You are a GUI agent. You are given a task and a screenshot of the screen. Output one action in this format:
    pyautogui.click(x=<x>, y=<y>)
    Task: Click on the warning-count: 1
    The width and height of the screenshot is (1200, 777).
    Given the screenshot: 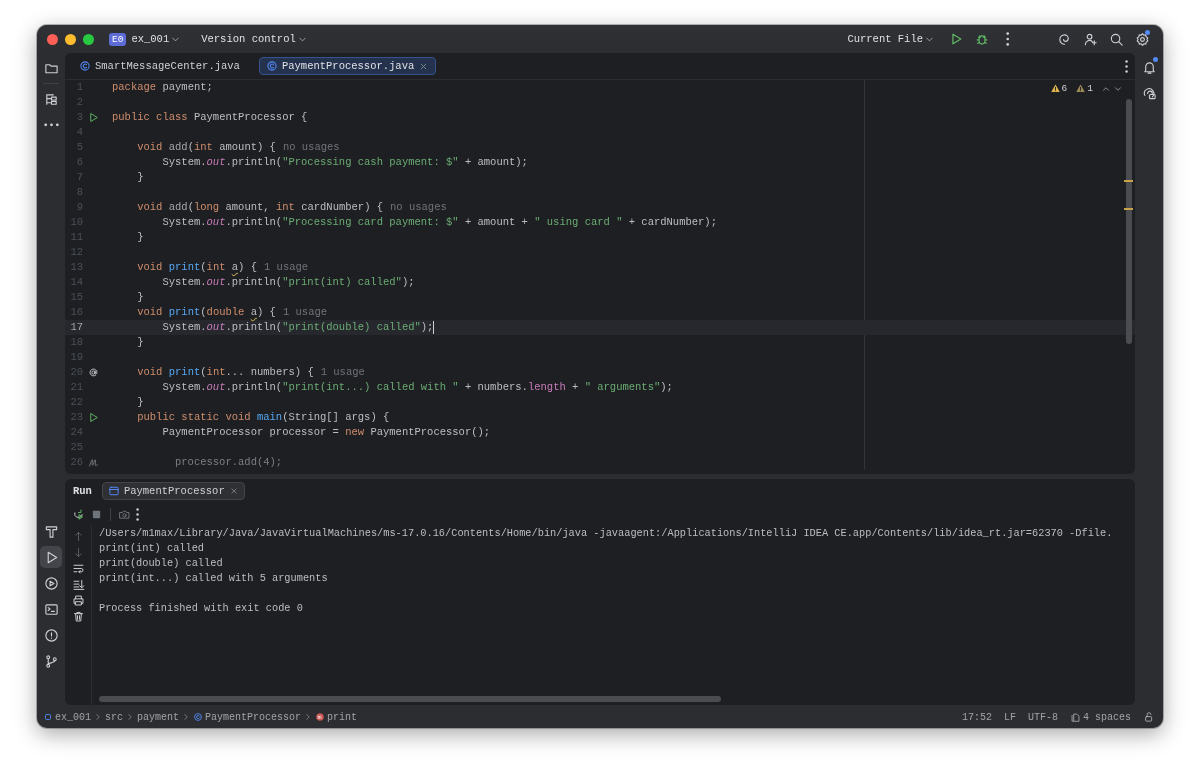 What is the action you would take?
    pyautogui.click(x=1090, y=88)
    